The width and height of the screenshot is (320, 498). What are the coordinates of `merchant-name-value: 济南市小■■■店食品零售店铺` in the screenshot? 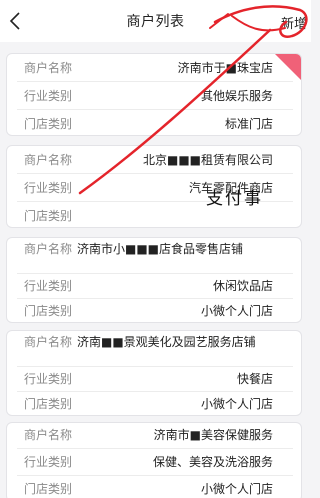 It's located at (160, 249).